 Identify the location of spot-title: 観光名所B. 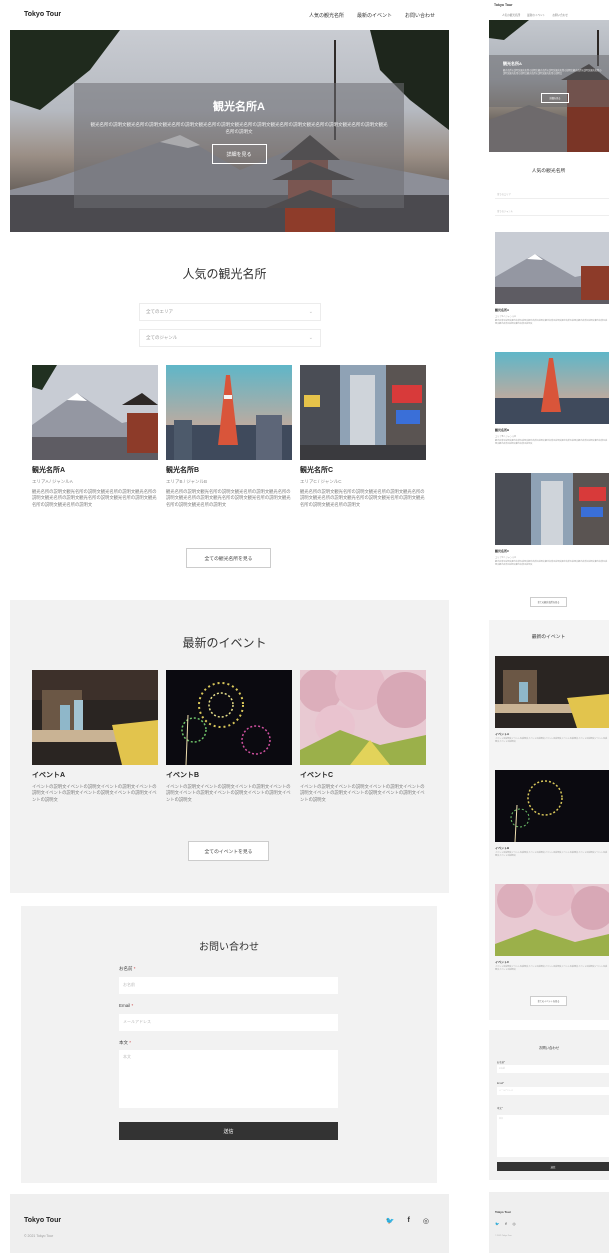
(502, 430).